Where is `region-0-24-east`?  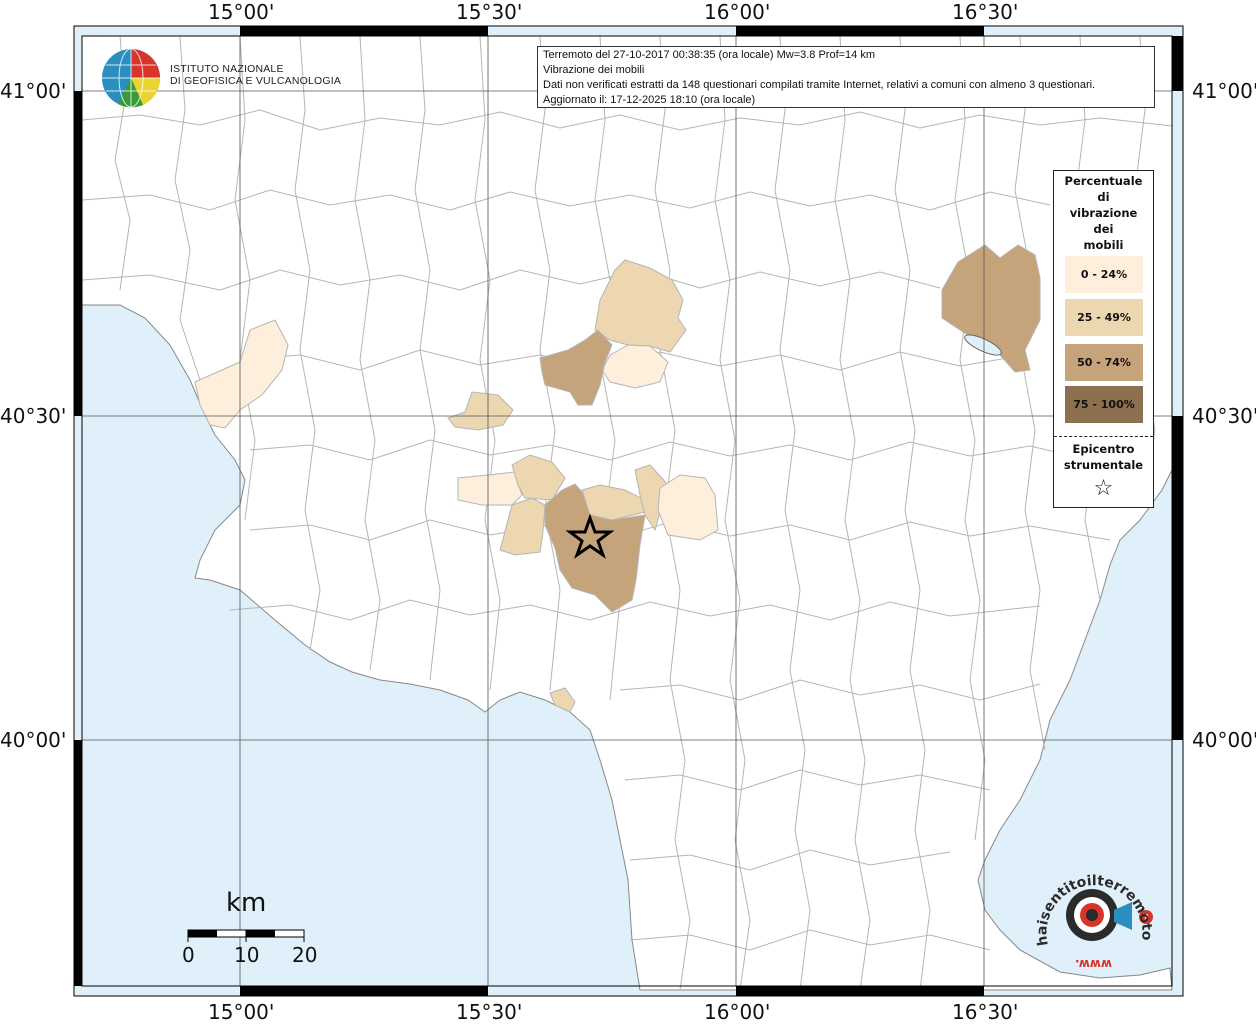 region-0-24-east is located at coordinates (688, 507).